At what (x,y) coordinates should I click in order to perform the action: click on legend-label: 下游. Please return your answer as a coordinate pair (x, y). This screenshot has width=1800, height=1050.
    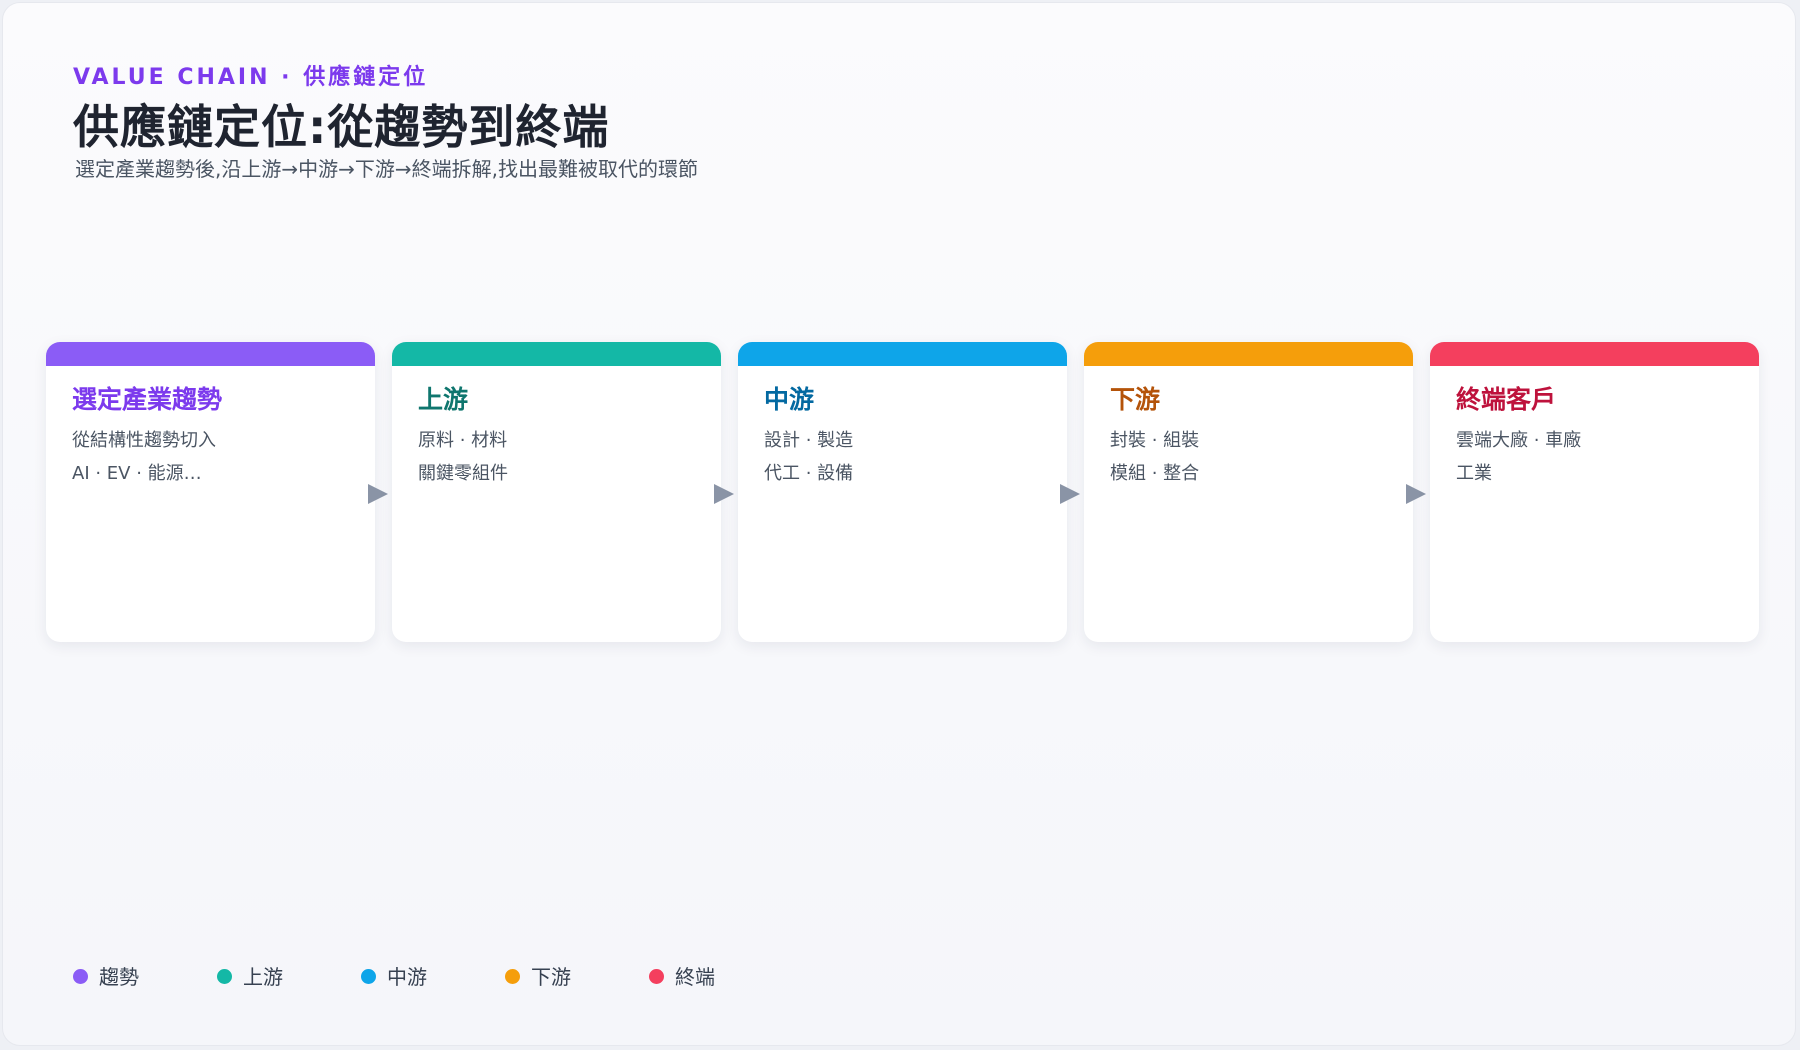
    Looking at the image, I should click on (551, 977).